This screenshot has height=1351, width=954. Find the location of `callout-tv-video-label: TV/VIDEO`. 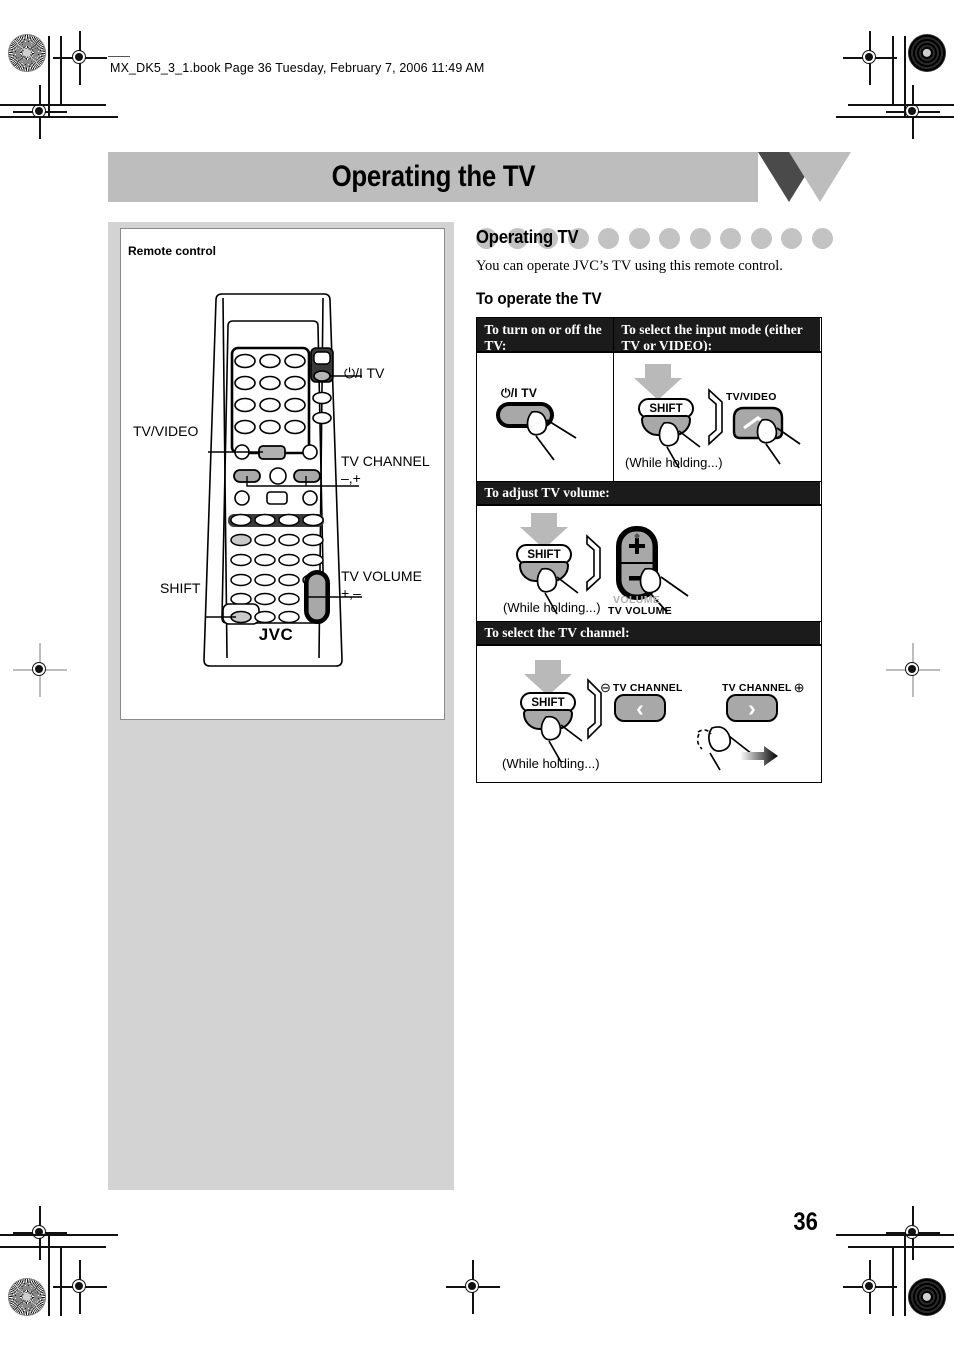

callout-tv-video-label: TV/VIDEO is located at coordinates (166, 431).